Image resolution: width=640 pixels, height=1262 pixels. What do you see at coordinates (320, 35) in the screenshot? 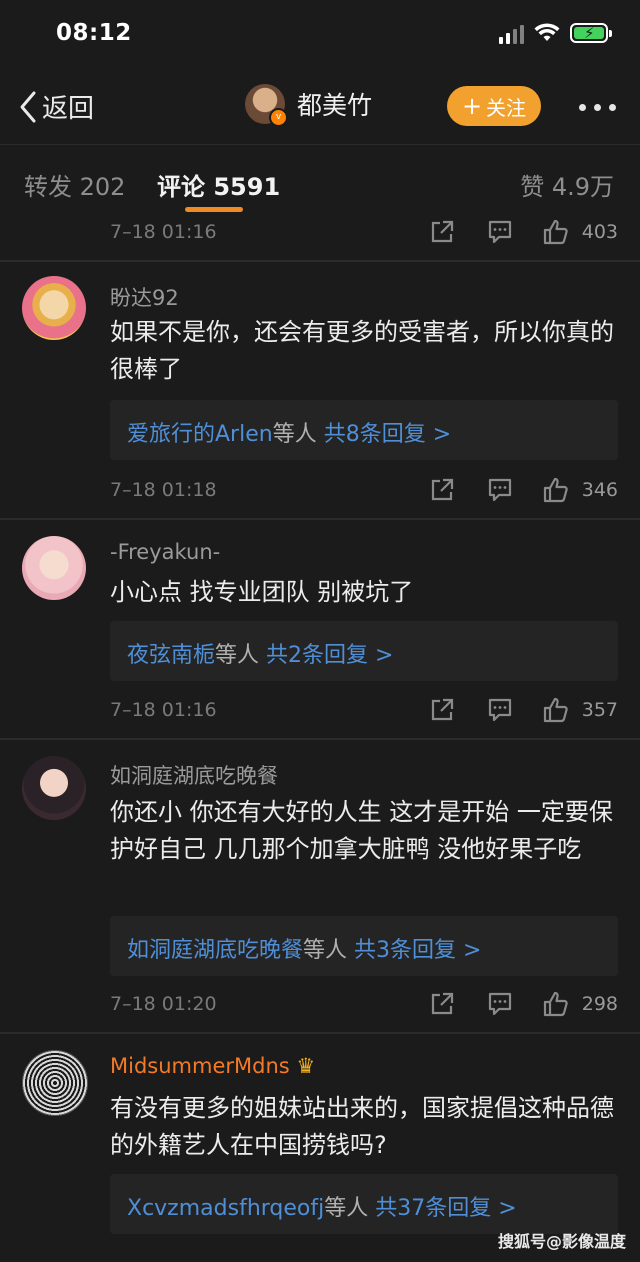
I see `status-bar: 08:12 ⚡` at bounding box center [320, 35].